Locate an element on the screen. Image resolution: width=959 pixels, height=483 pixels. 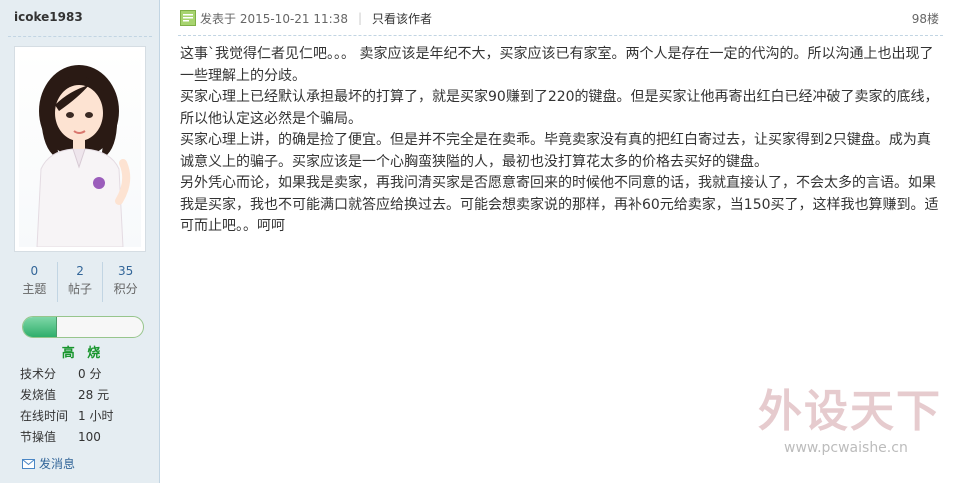
envelope-icon is located at coordinates (28, 463).